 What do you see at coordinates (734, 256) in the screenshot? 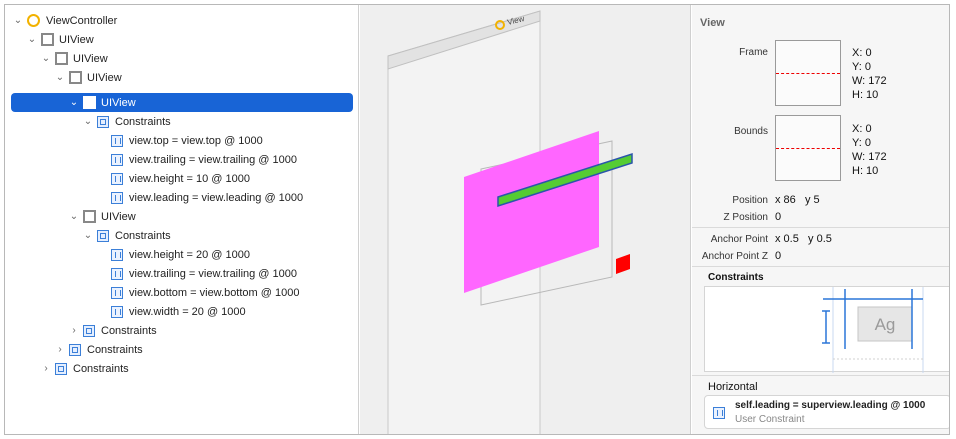
I see `anchor-point-z-label: Anchor Point Z` at bounding box center [734, 256].